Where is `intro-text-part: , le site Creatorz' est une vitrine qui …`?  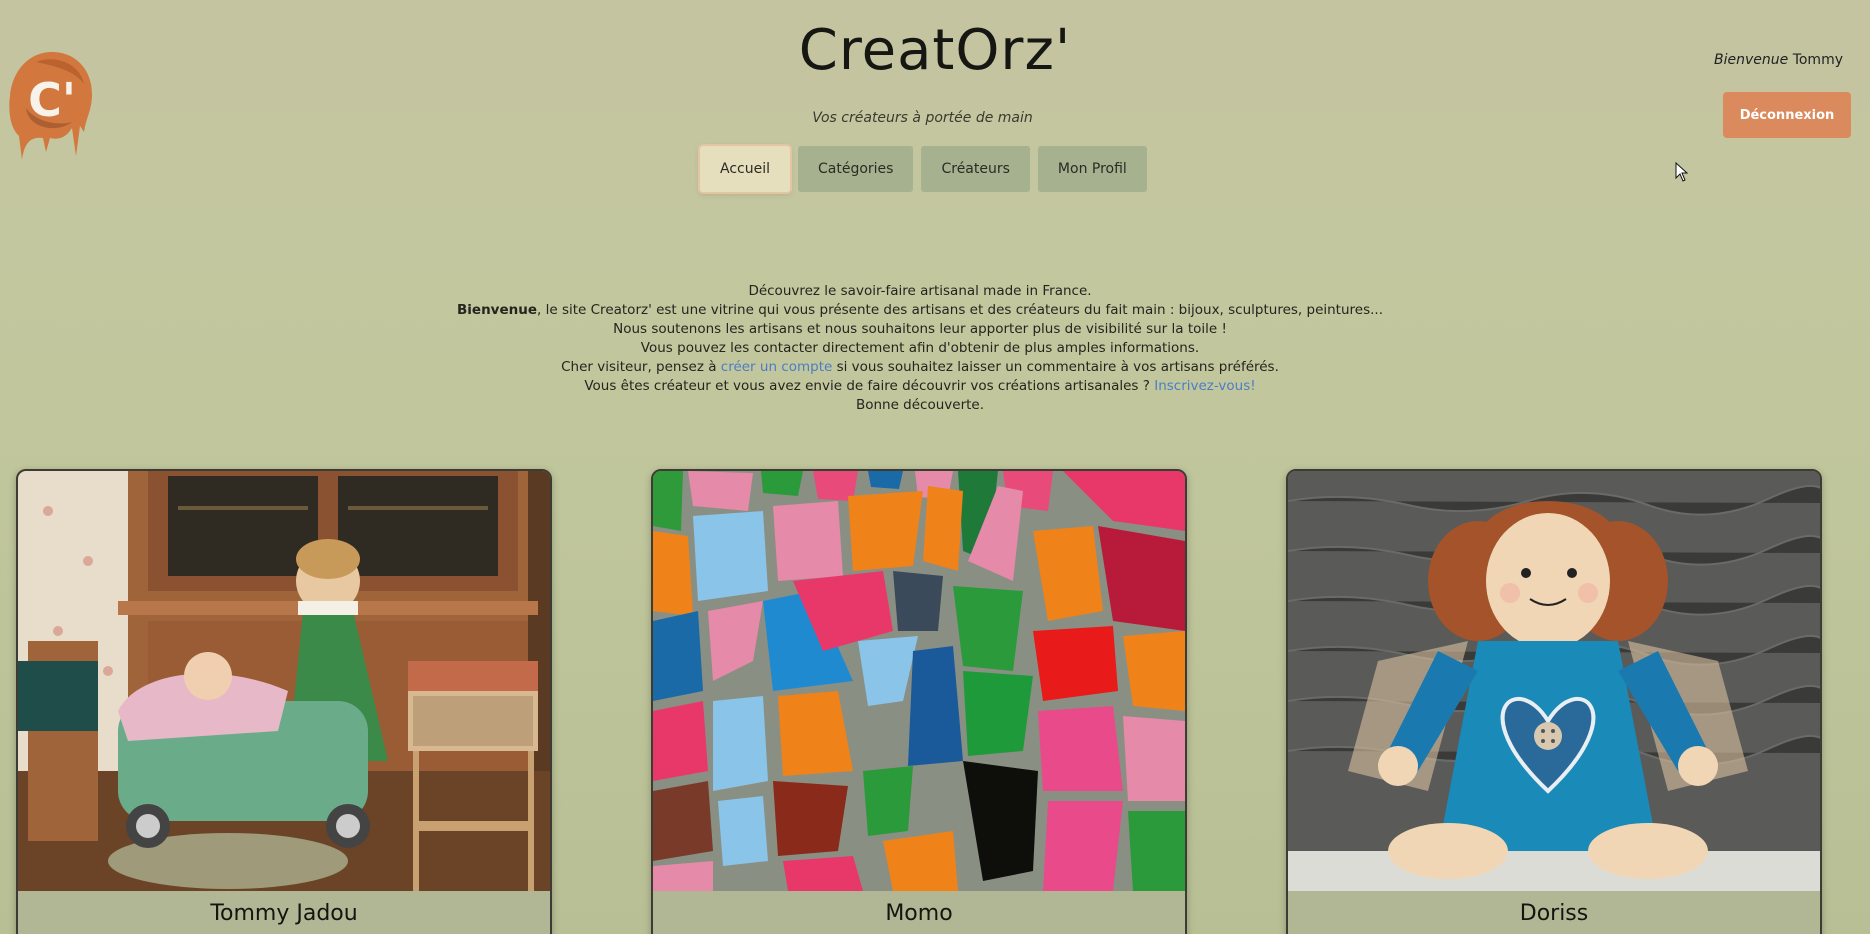 intro-text-part: , le site Creatorz' est une vitrine qui … is located at coordinates (960, 310).